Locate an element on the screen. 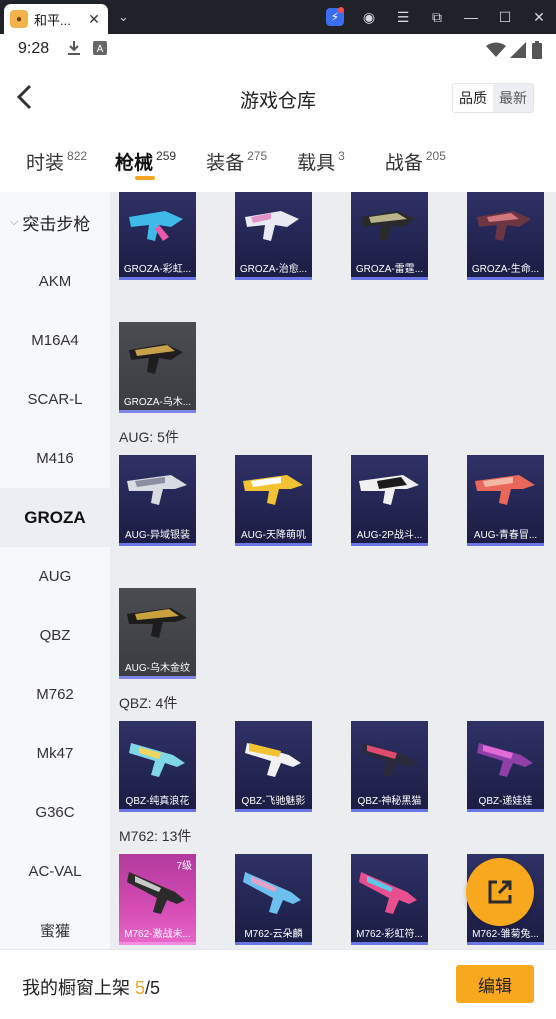 The width and height of the screenshot is (556, 1019). close-window-icon: ✕ is located at coordinates (539, 17).